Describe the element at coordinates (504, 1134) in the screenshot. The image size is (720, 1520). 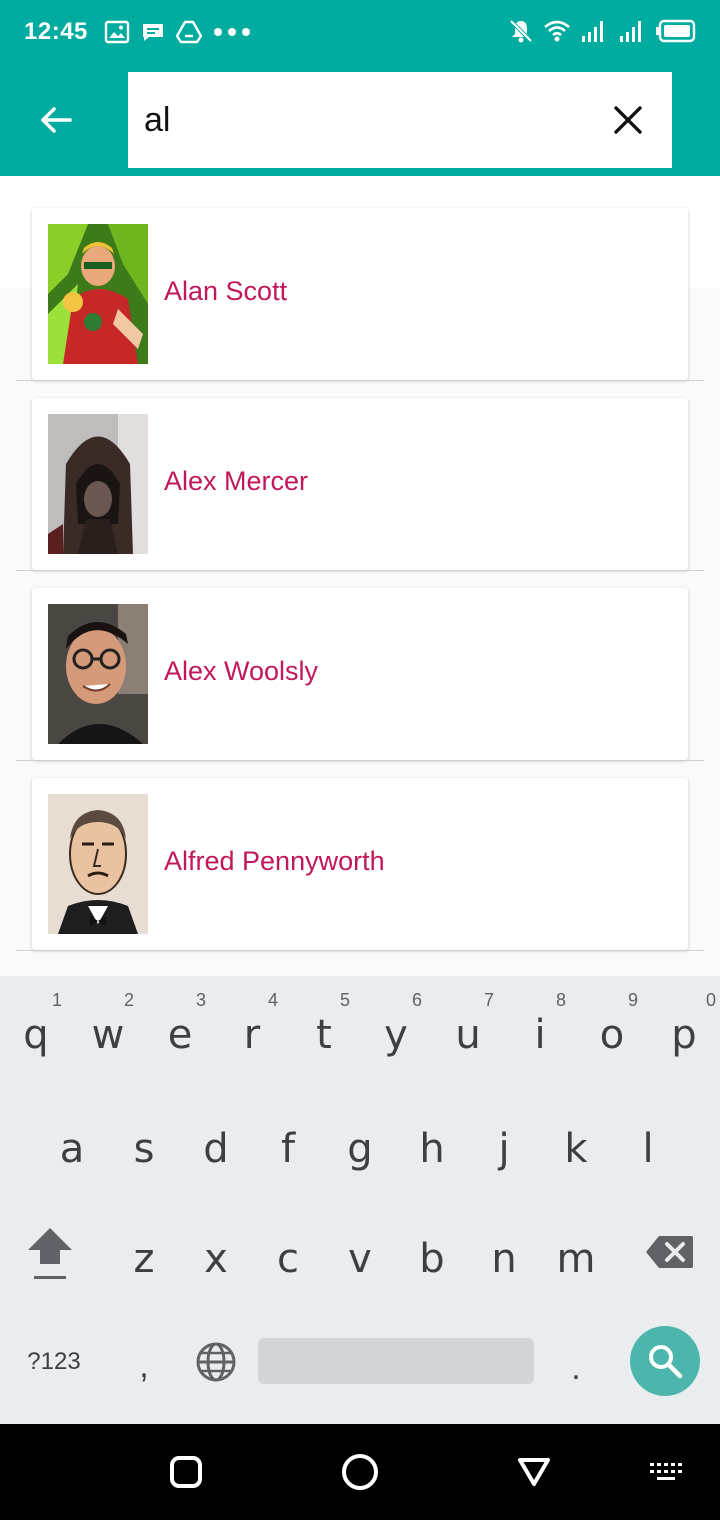
I see `key-j: j` at that location.